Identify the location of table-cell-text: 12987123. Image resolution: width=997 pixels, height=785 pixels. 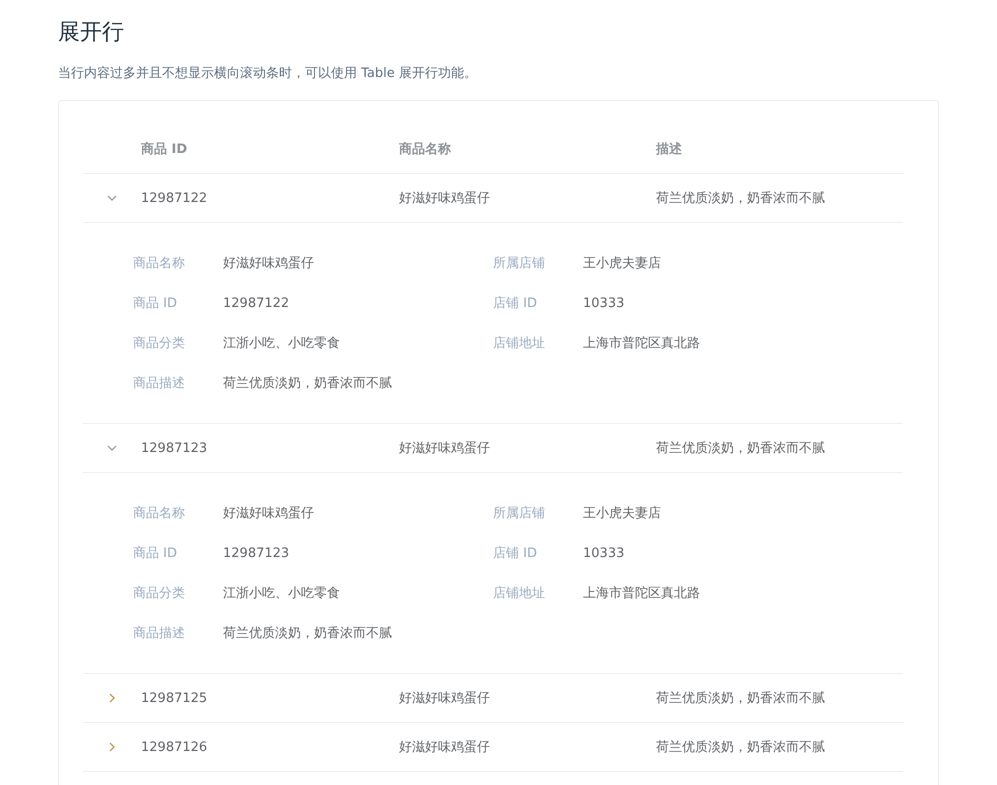
(174, 448).